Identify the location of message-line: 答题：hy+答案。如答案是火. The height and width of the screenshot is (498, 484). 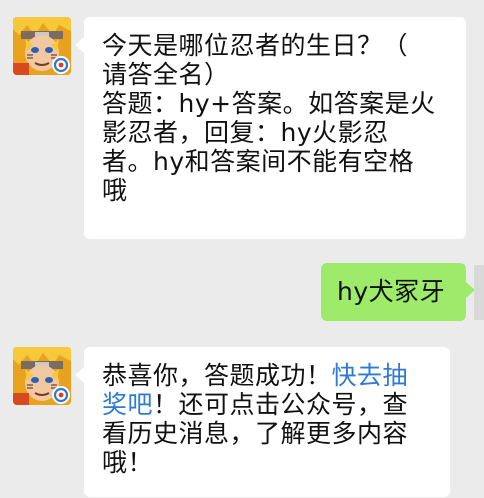
(269, 103).